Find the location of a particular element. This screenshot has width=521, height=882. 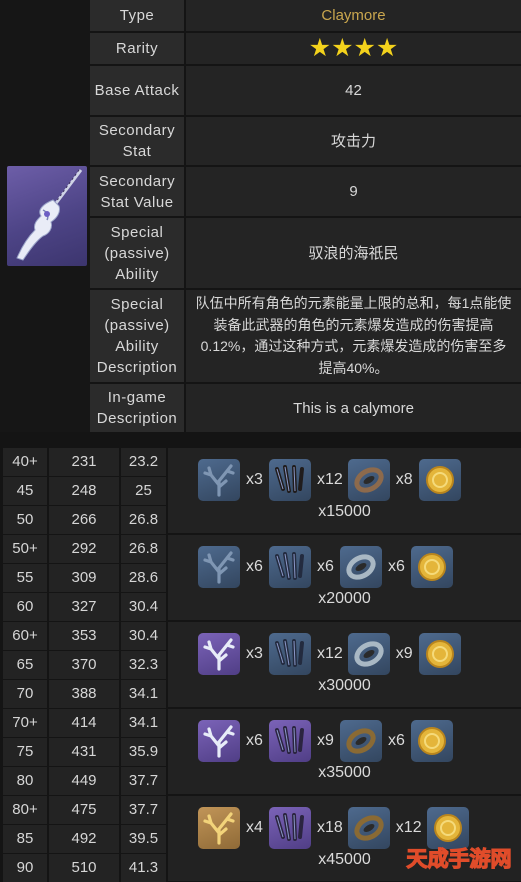

attack-cell: 231 is located at coordinates (84, 462).